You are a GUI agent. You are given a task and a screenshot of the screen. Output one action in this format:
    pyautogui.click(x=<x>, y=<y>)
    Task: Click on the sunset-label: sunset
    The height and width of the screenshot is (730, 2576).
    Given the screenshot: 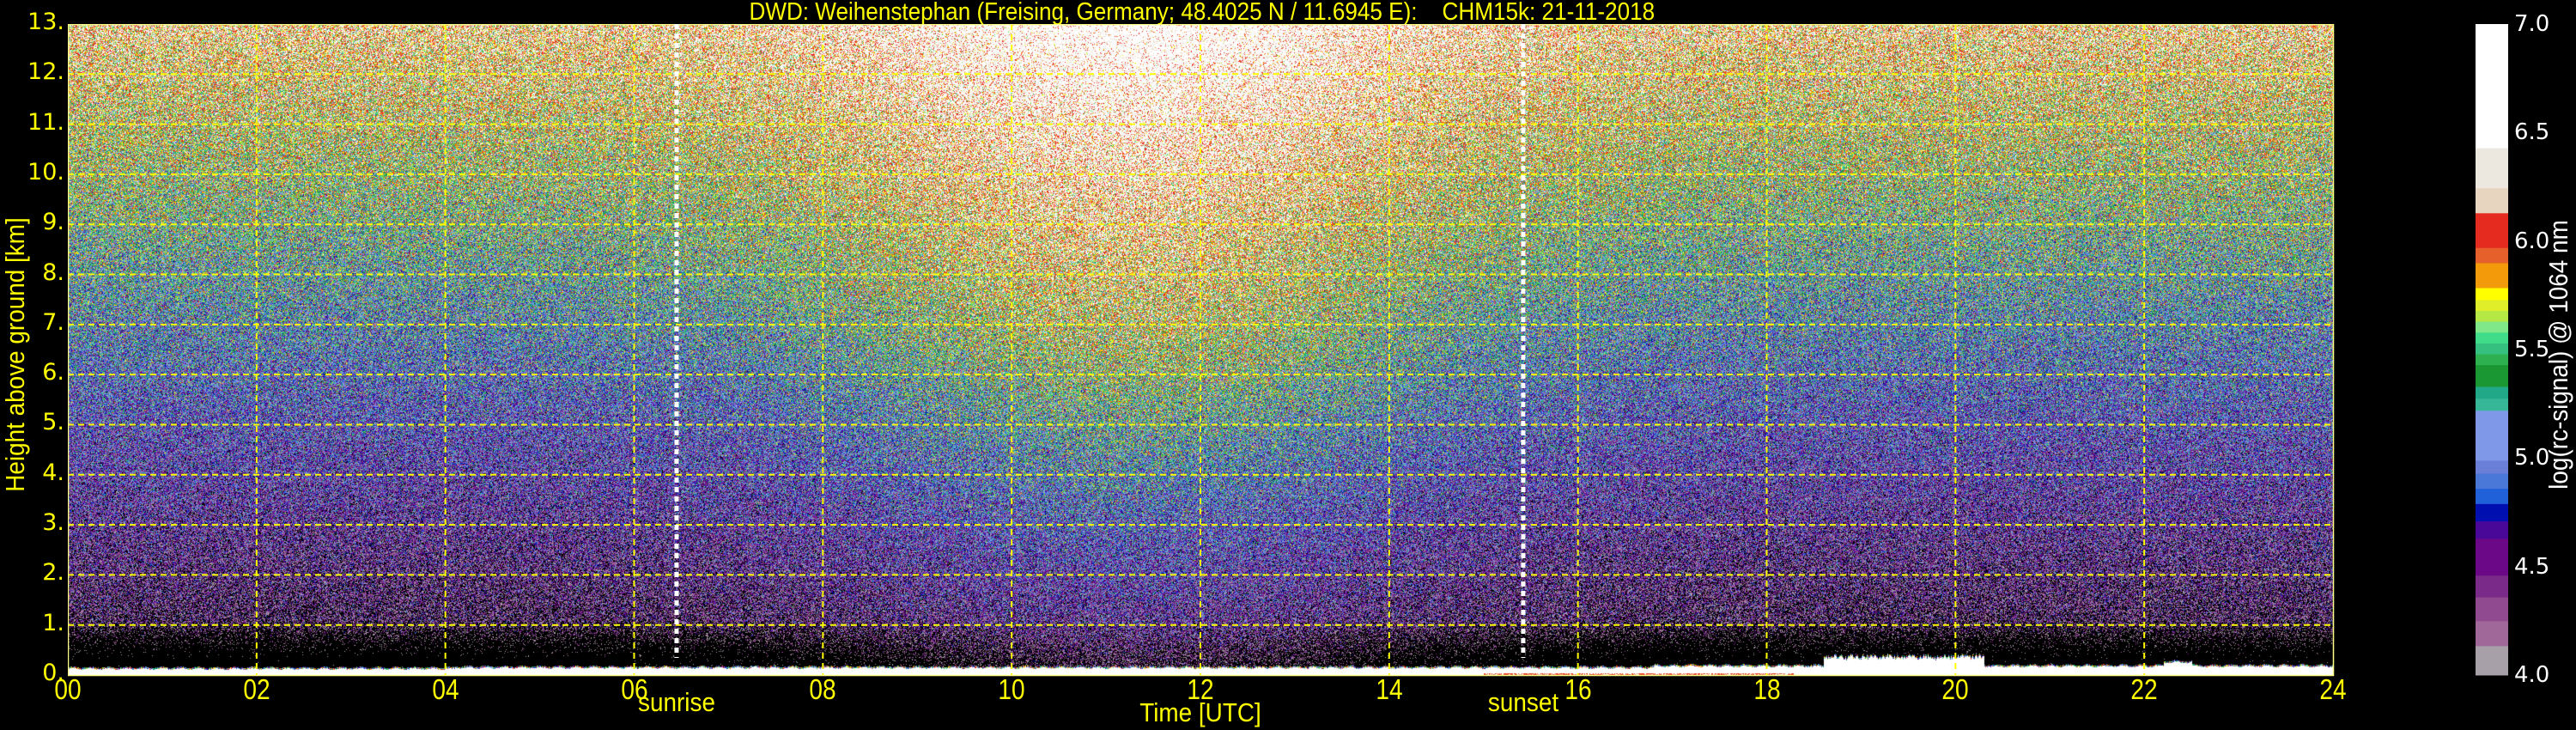 What is the action you would take?
    pyautogui.click(x=1523, y=702)
    